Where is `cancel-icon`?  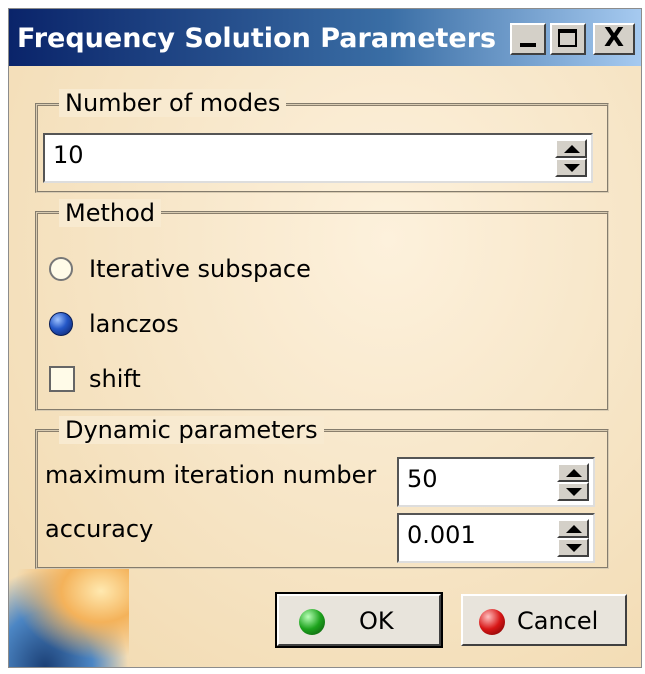
cancel-icon is located at coordinates (492, 622).